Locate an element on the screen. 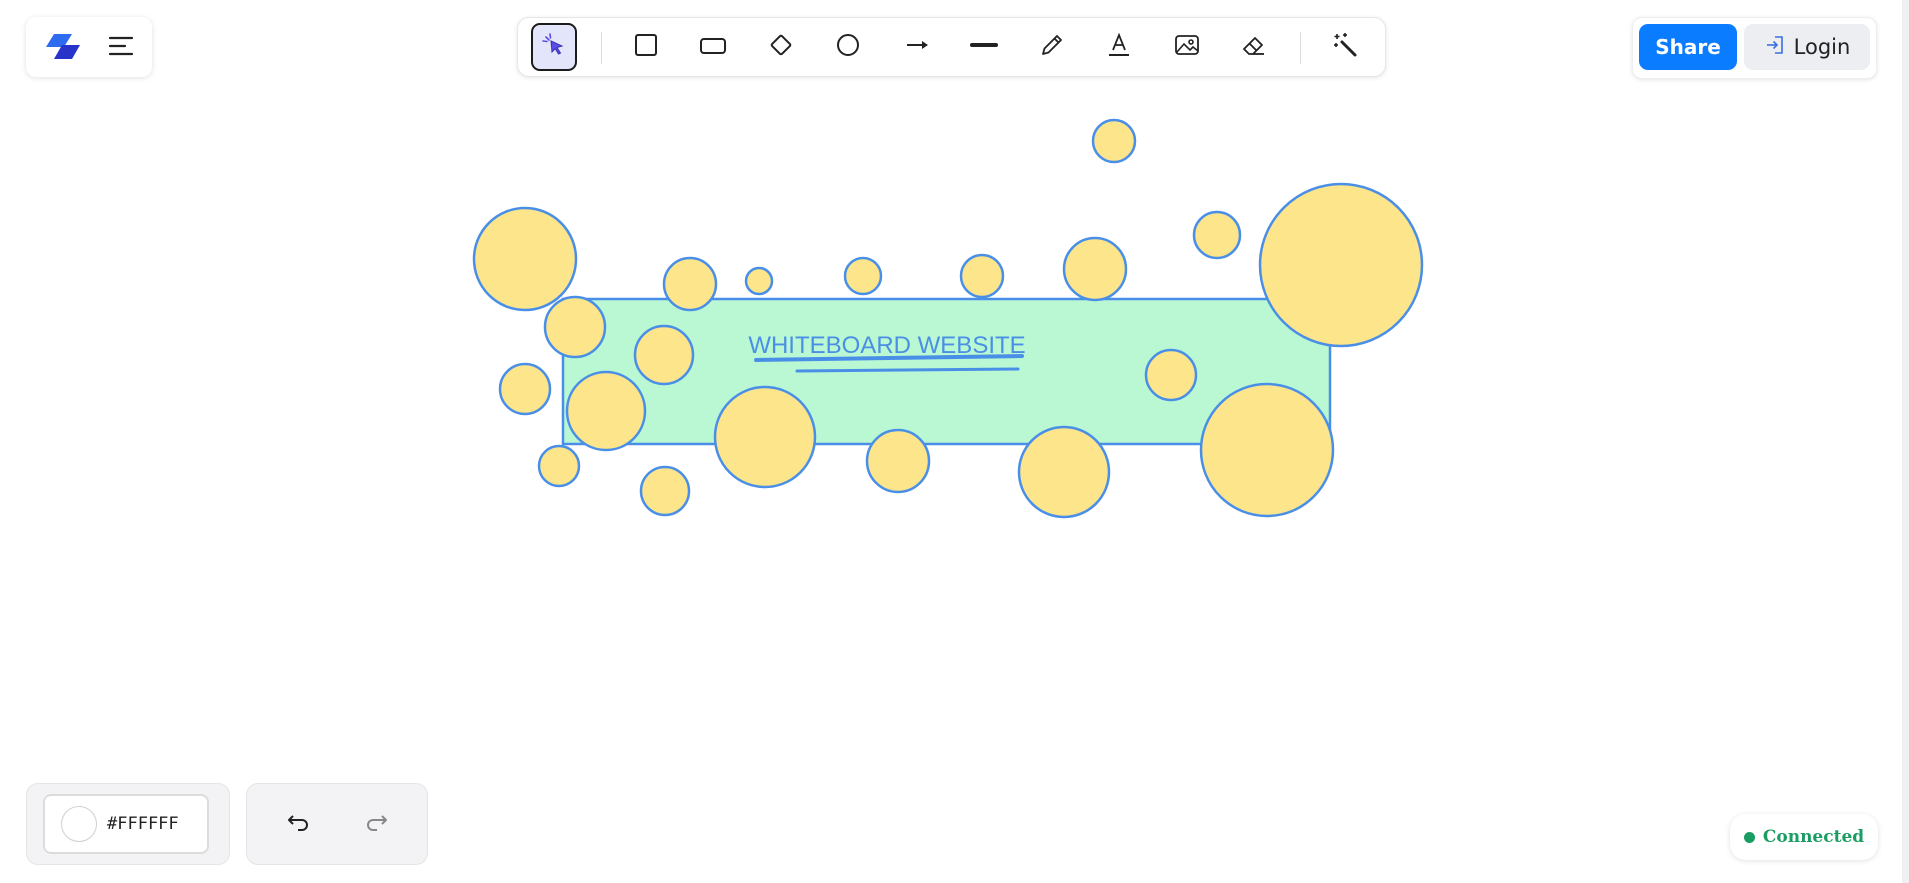 This screenshot has height=883, width=1909. arrow-right-icon is located at coordinates (917, 47).